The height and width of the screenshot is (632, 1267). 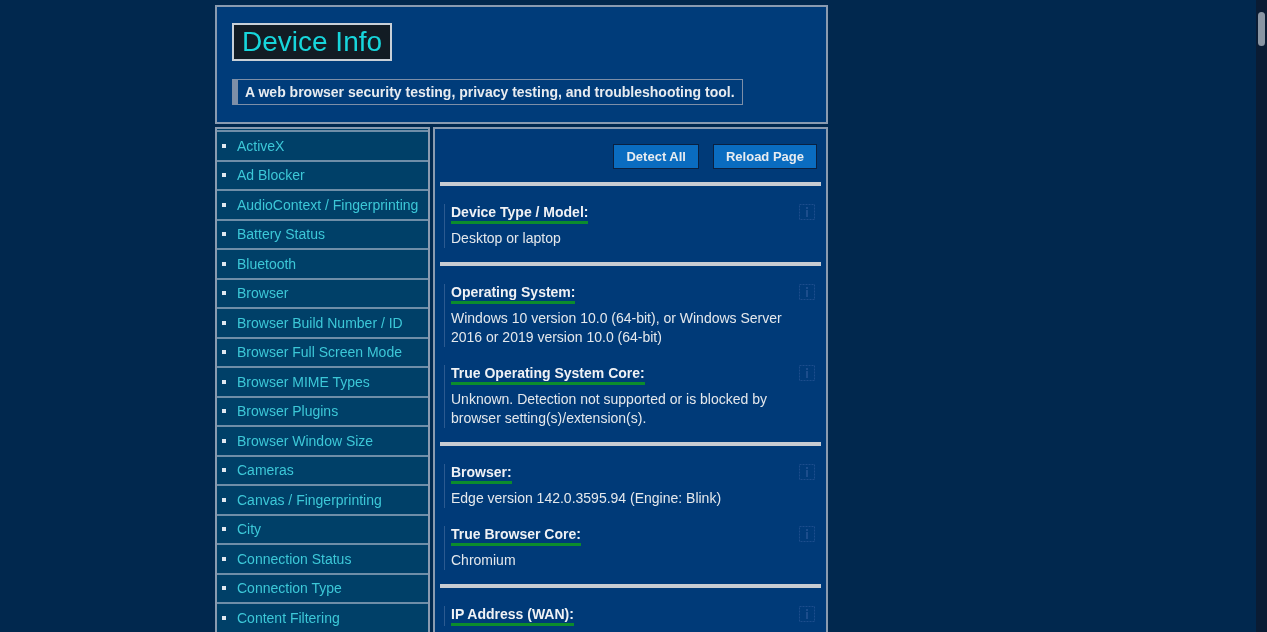 What do you see at coordinates (322, 558) in the screenshot?
I see `sidebar-link: Connection Status` at bounding box center [322, 558].